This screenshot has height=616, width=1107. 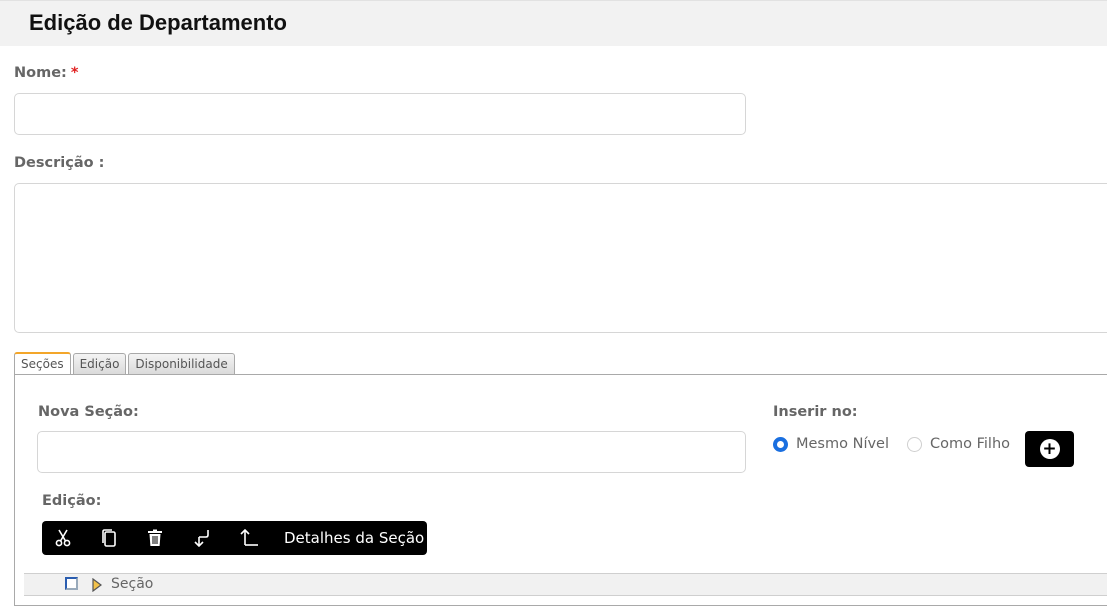 I want to click on page-title: Edição de Departamento, so click(x=158, y=22).